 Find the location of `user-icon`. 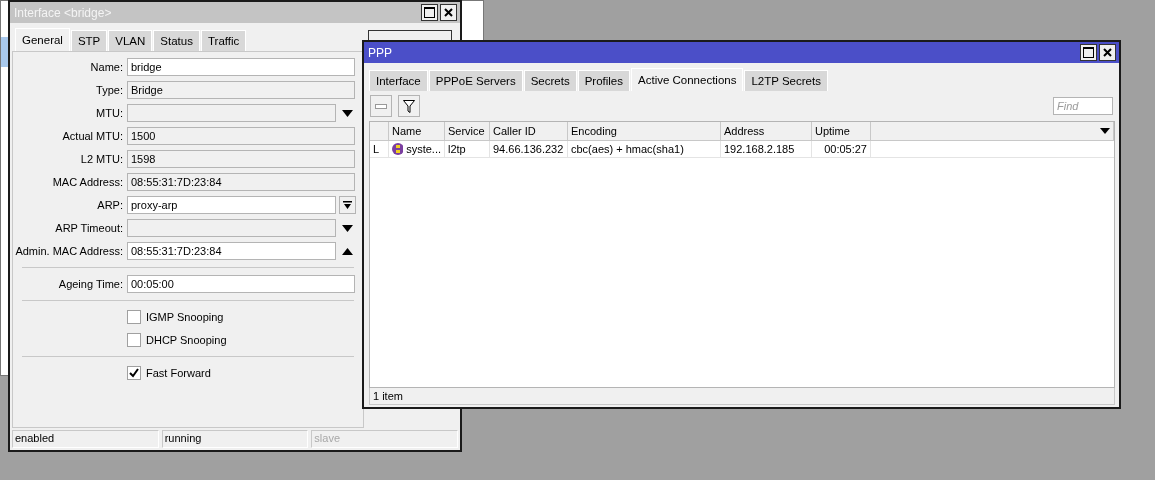

user-icon is located at coordinates (398, 149).